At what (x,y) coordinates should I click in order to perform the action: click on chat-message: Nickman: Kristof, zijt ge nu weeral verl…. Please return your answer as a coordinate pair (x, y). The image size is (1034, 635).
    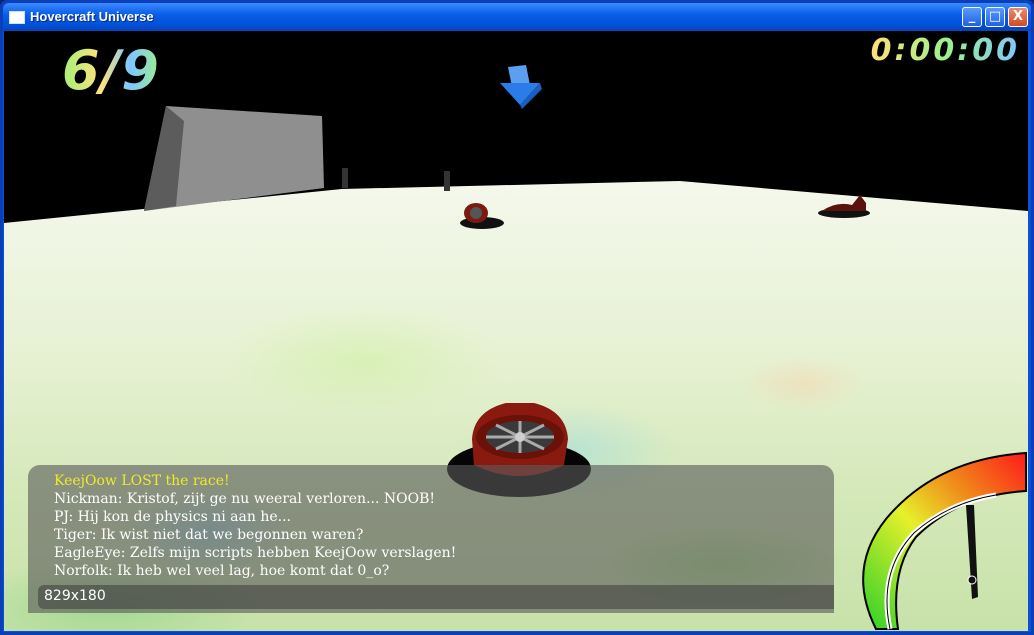
    Looking at the image, I should click on (244, 499).